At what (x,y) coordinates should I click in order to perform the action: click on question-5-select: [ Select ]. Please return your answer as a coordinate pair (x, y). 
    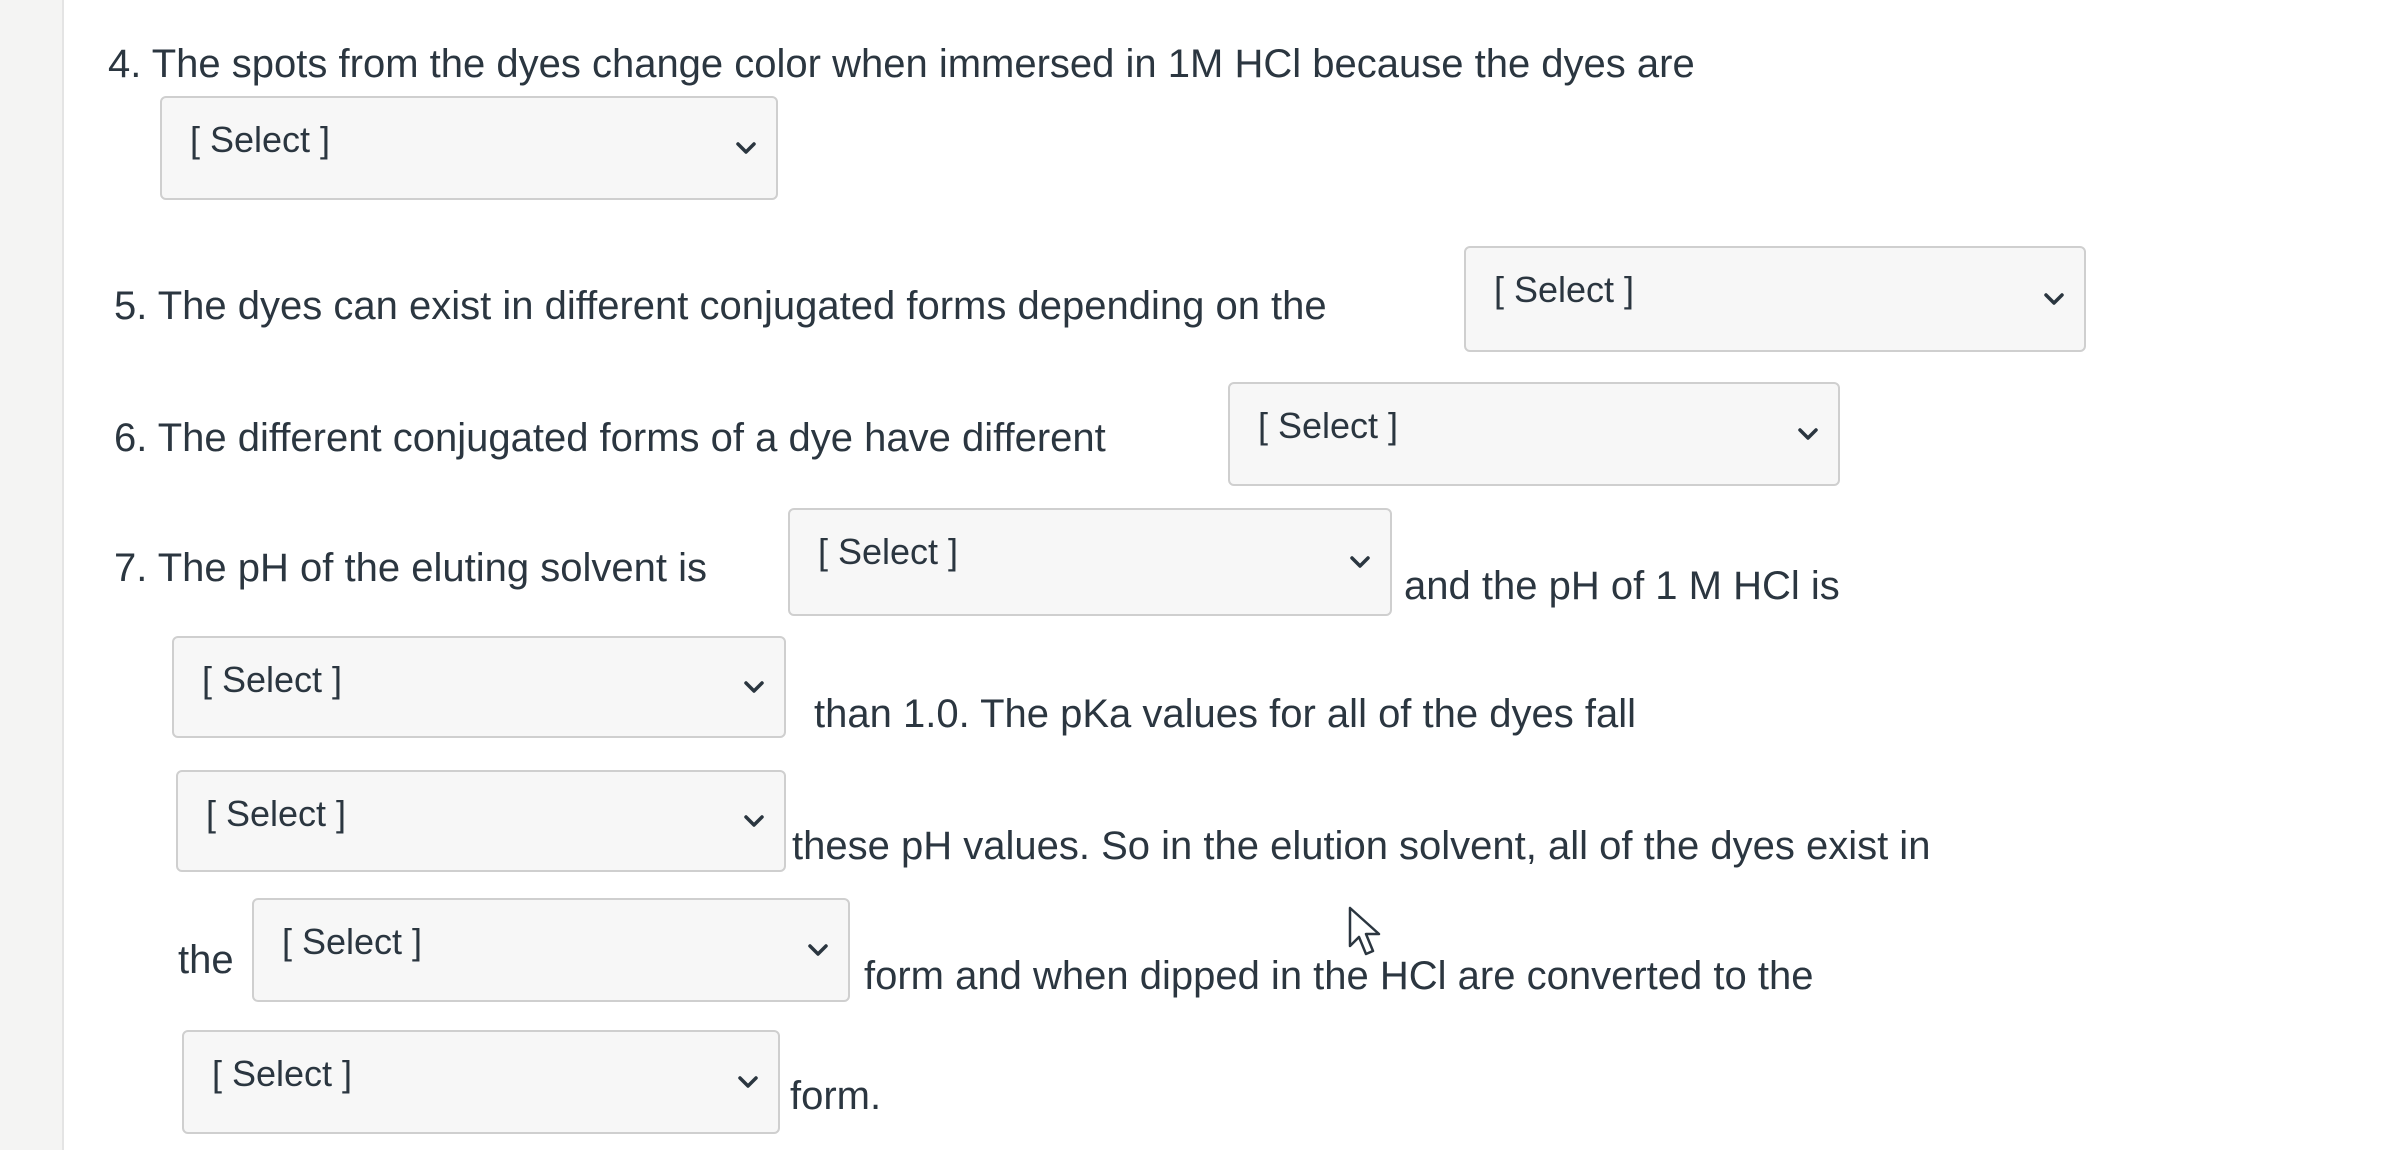
    Looking at the image, I should click on (1775, 299).